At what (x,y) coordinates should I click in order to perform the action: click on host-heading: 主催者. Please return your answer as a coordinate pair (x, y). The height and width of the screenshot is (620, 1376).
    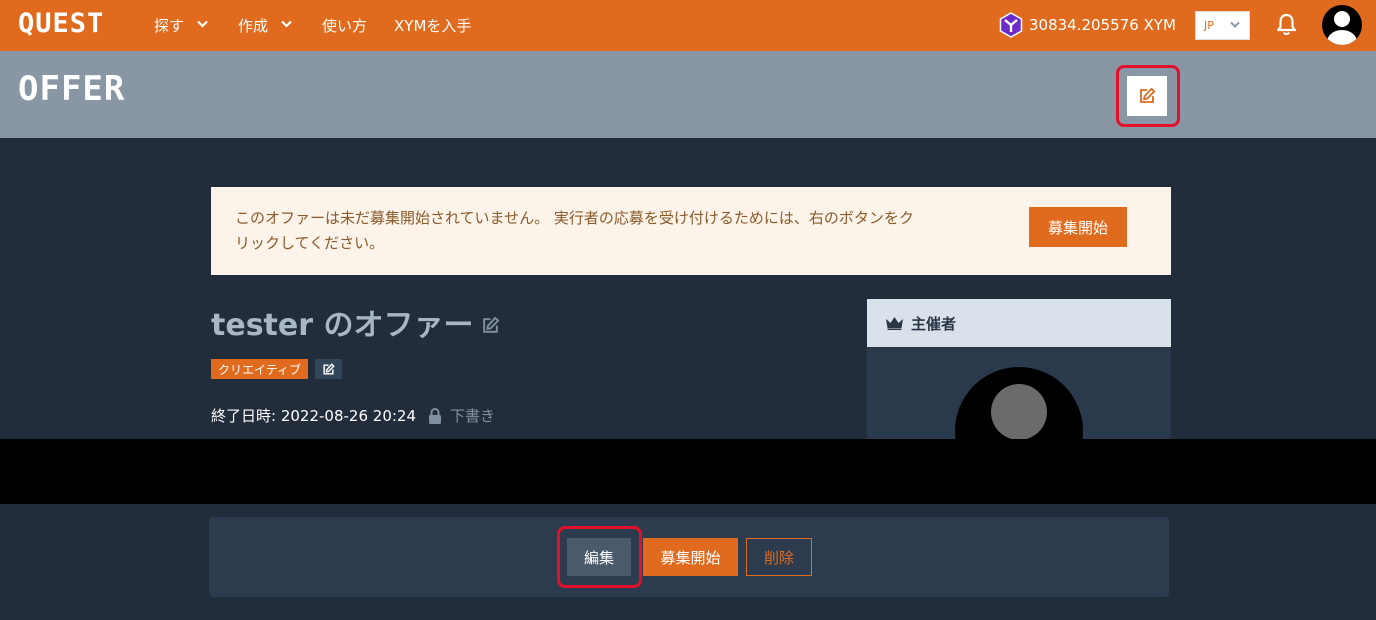
    Looking at the image, I should click on (934, 323).